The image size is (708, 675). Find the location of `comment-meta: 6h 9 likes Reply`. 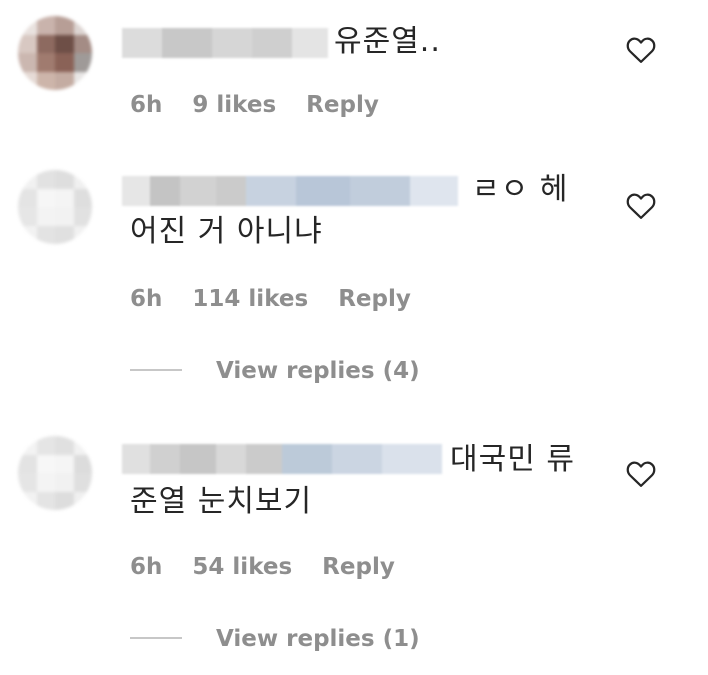

comment-meta: 6h 9 likes Reply is located at coordinates (265, 105).